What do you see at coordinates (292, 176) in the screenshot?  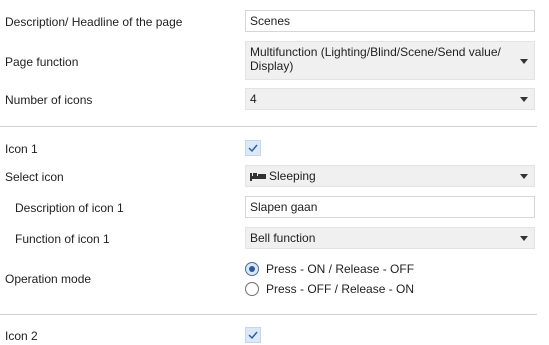 I see `select-icon-value: Sleeping` at bounding box center [292, 176].